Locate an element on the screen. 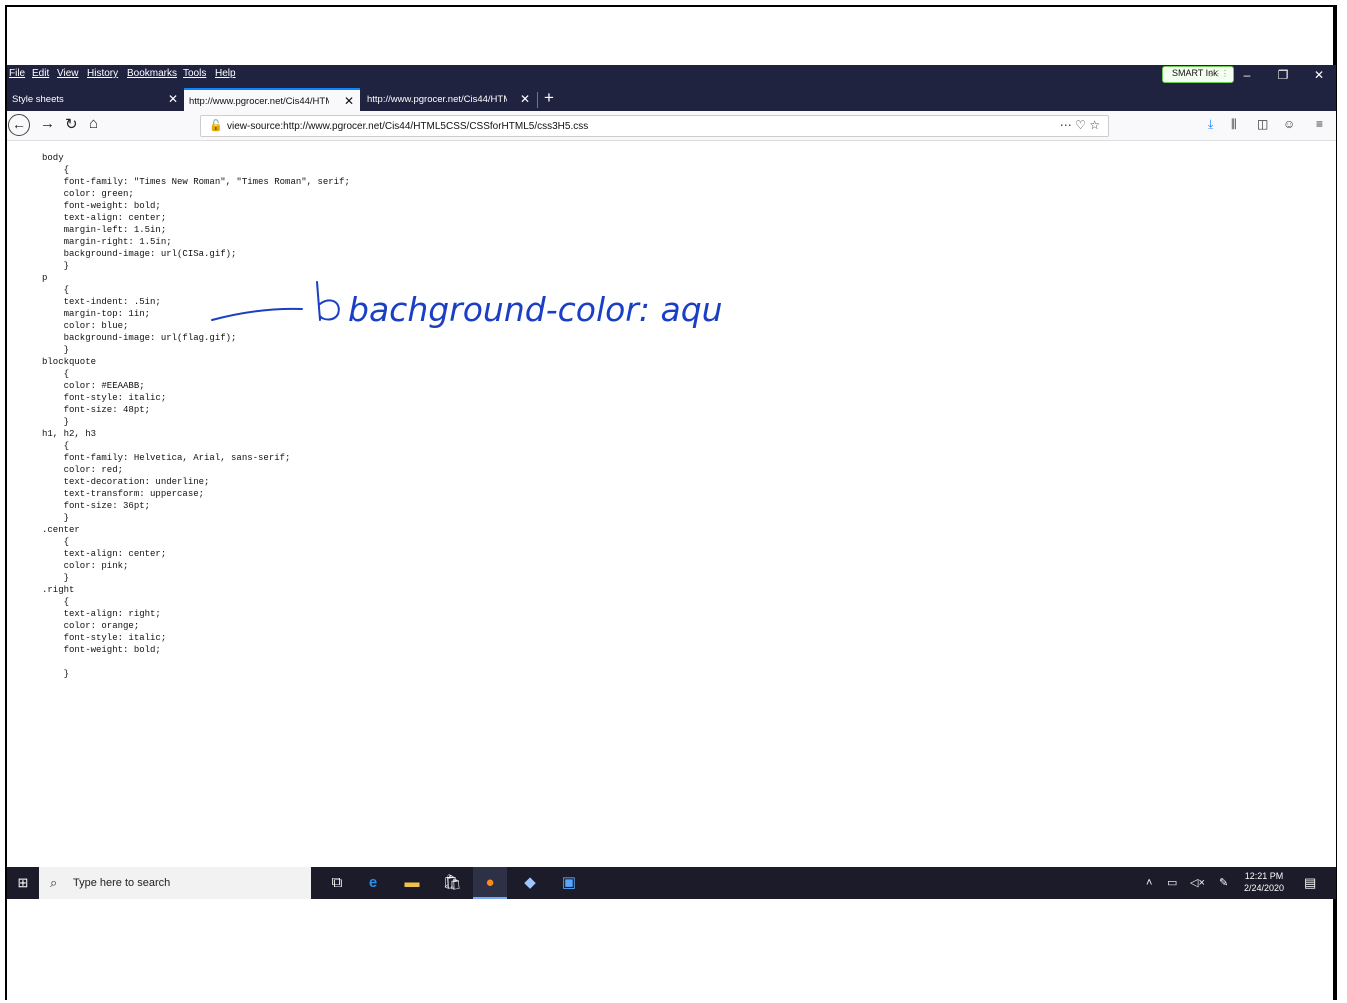 The height and width of the screenshot is (1003, 1347). tab-third: http://www.pgrocer.net/Cis44/HTM ✕ is located at coordinates (449, 99).